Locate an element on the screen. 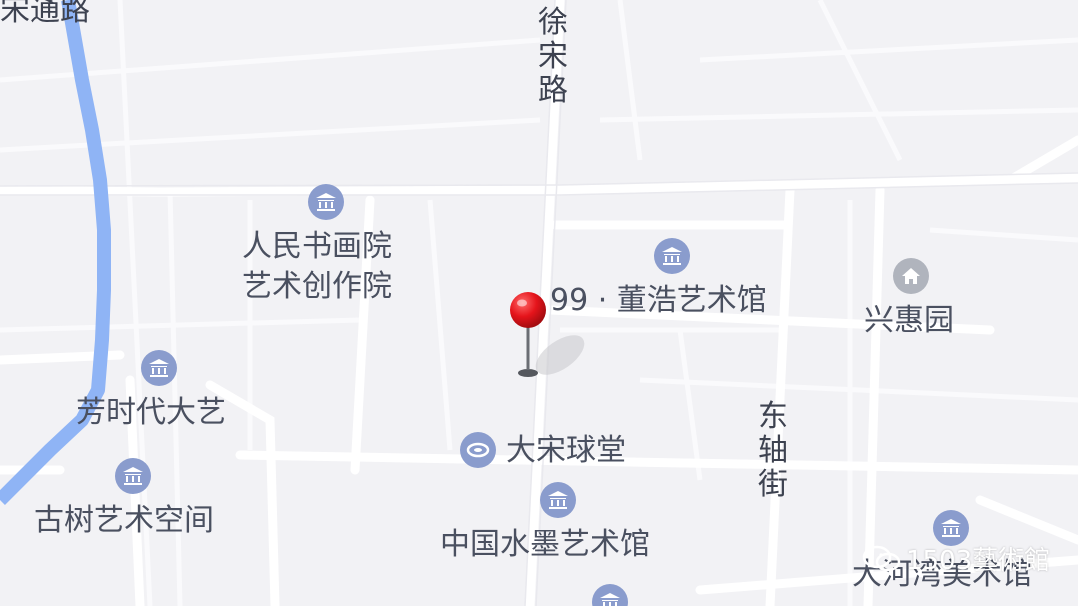 Image resolution: width=1078 pixels, height=606 pixels. road-label-dongzhou: 东轴街 is located at coordinates (773, 450).